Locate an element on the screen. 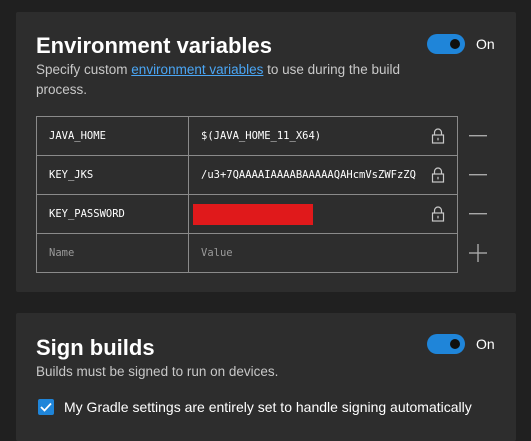 The image size is (531, 441). env-name-field: KEY_JKS is located at coordinates (113, 175).